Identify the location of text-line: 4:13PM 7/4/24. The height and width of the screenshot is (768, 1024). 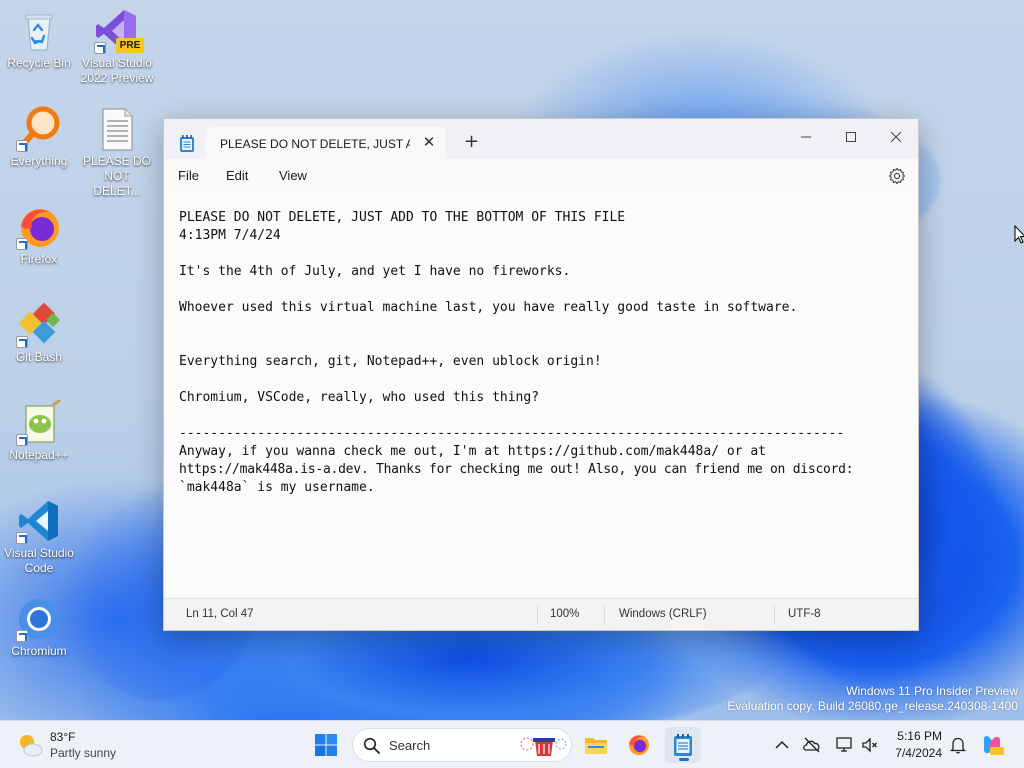
(230, 235).